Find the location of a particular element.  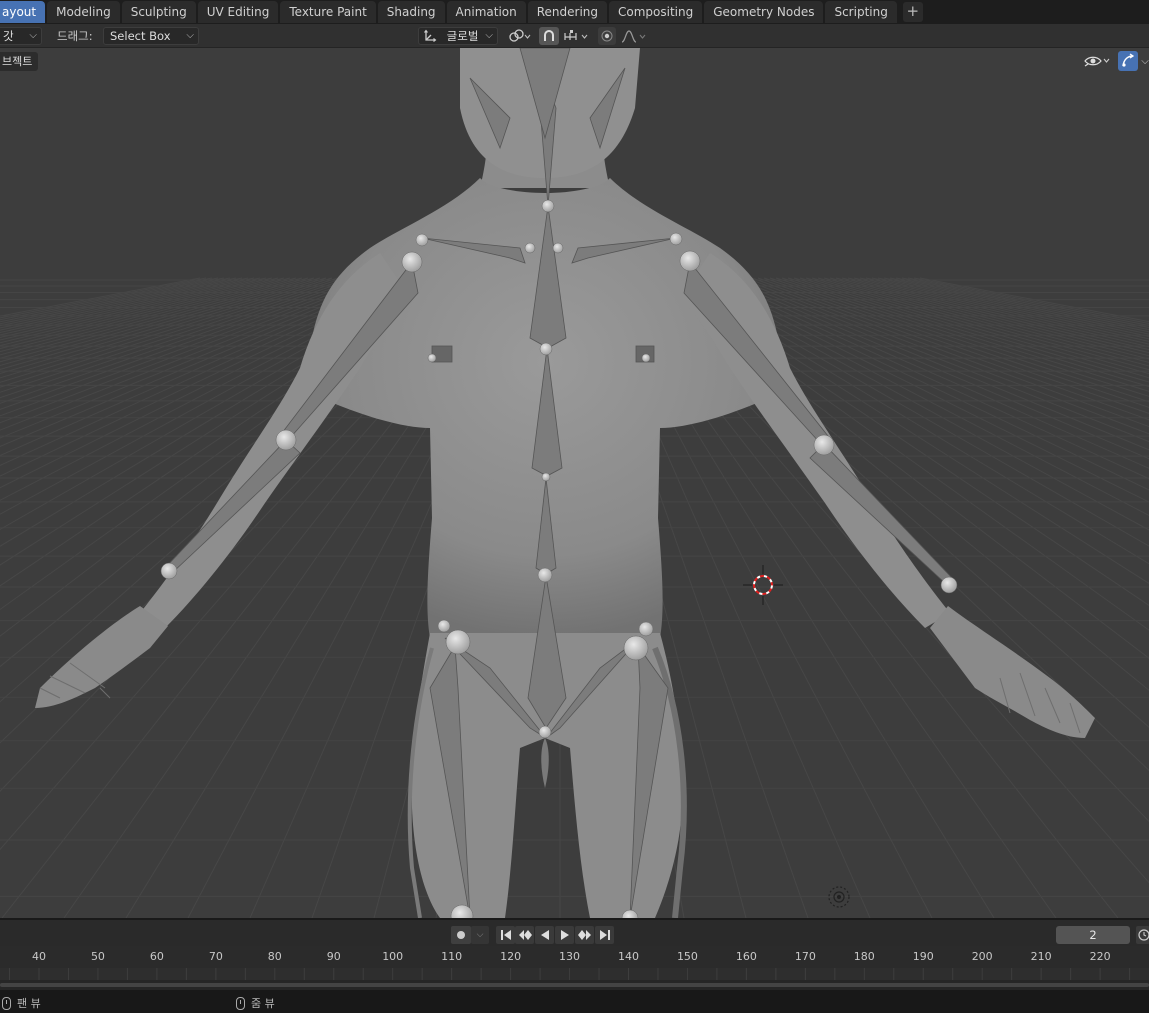

tab-uv-editing: UV Editing is located at coordinates (238, 12).